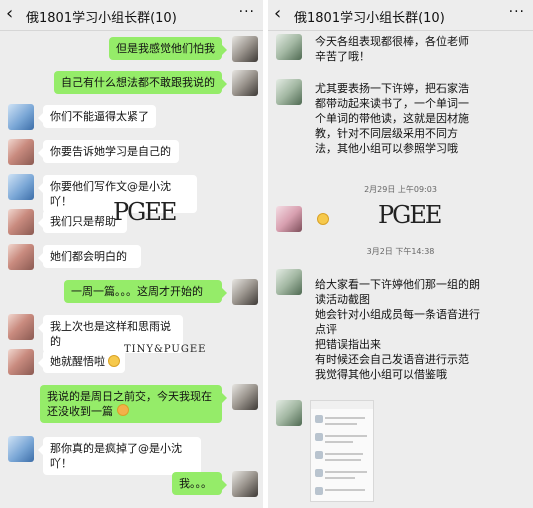 The height and width of the screenshot is (508, 533). I want to click on shared-screenshot-image, so click(342, 451).